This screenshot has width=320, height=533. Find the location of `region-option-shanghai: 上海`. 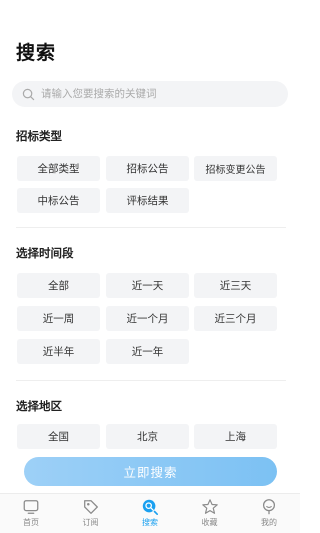

region-option-shanghai: 上海 is located at coordinates (235, 436).